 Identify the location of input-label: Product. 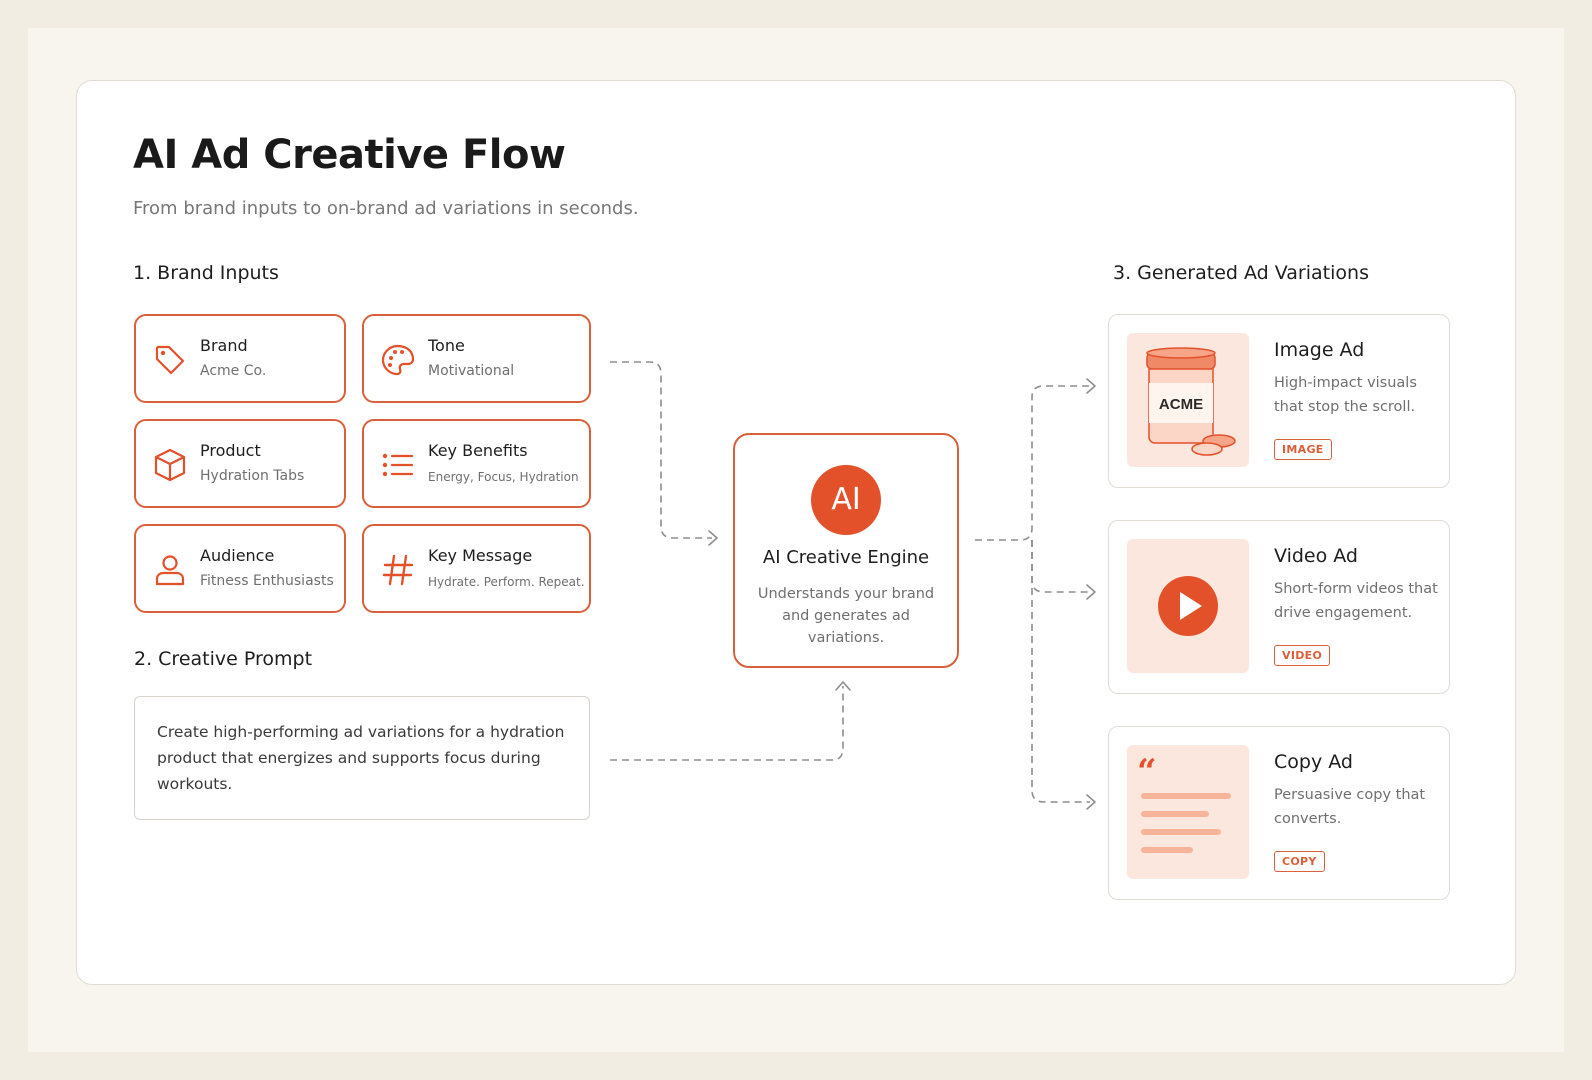
(230, 450).